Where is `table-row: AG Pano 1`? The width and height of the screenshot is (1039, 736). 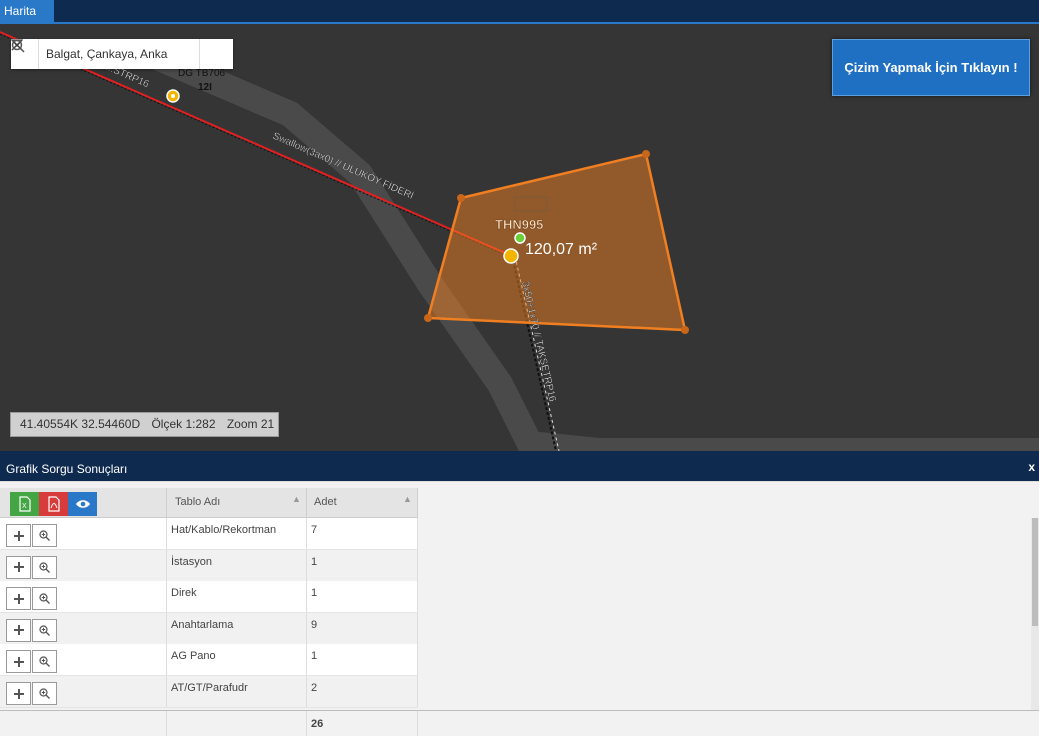 table-row: AG Pano 1 is located at coordinates (209, 660).